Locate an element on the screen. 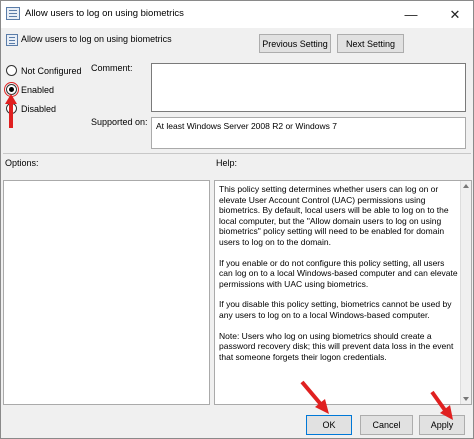 The image size is (474, 439). window-title: Allow users to log on using biometrics is located at coordinates (104, 13).